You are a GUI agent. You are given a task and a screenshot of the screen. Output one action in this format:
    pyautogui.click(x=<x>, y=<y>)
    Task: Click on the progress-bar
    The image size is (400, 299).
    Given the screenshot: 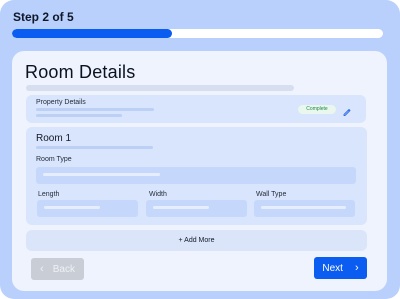 What is the action you would take?
    pyautogui.click(x=197, y=33)
    